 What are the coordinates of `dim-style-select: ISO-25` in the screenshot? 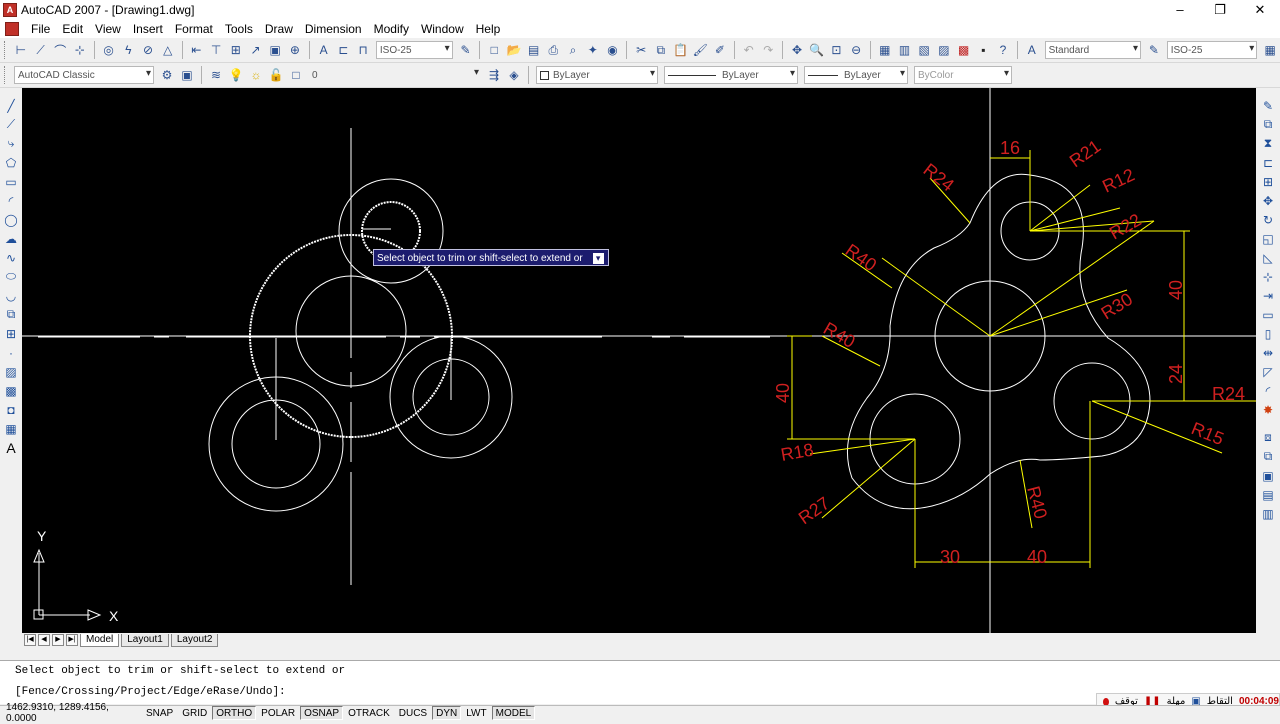 It's located at (414, 50).